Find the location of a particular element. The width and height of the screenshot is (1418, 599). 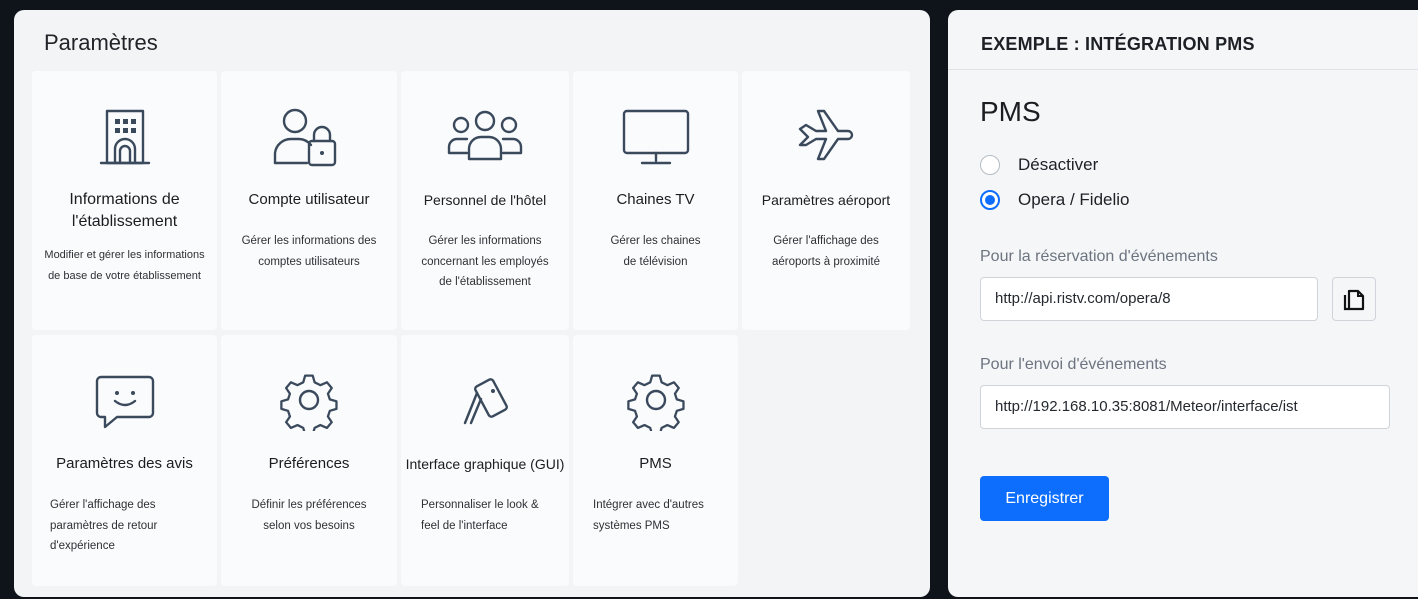

radio-label: Désactiver is located at coordinates (1058, 164).